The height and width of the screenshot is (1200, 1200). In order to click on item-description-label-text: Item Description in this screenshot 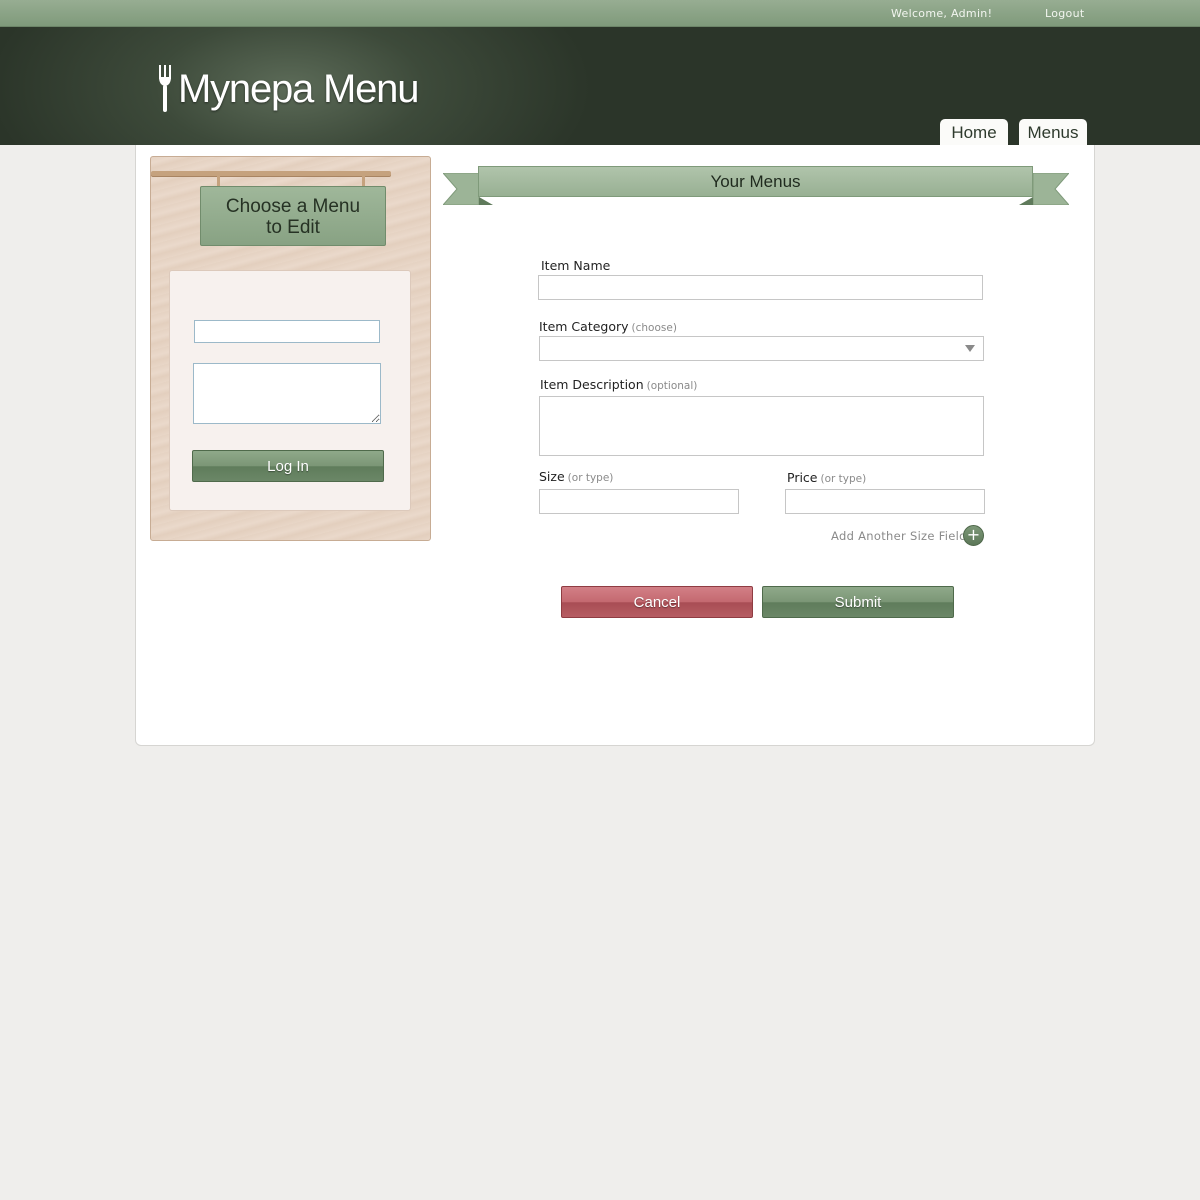, I will do `click(592, 384)`.